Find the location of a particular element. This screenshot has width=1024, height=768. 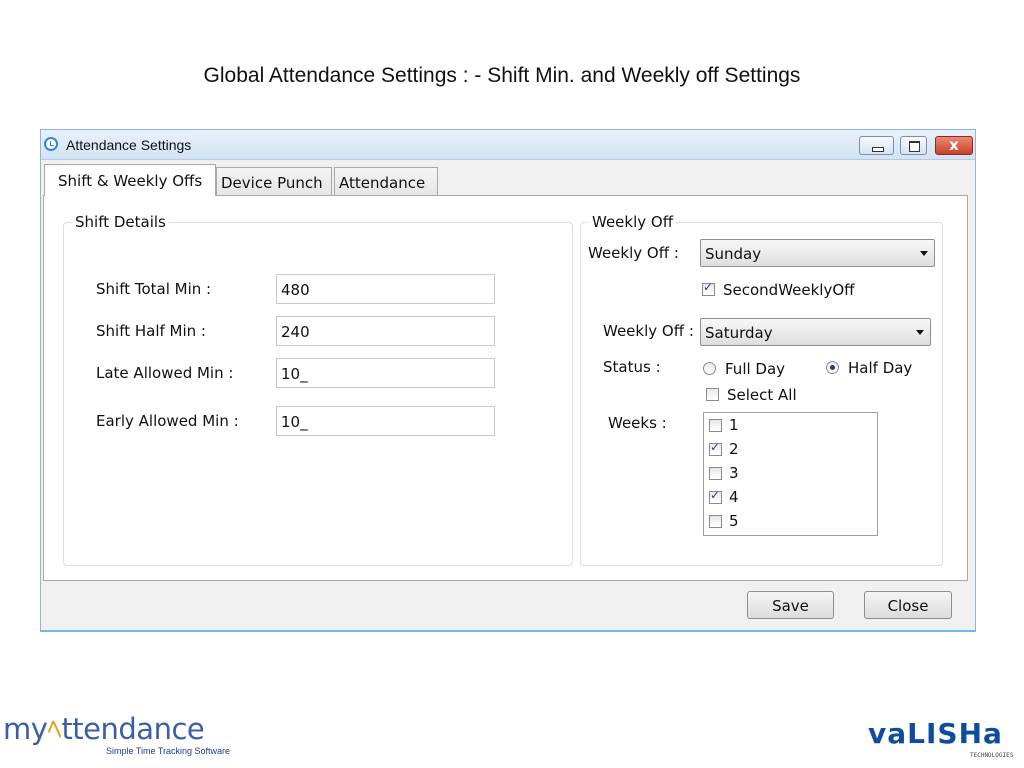

week-4-checkbox is located at coordinates (715, 496).